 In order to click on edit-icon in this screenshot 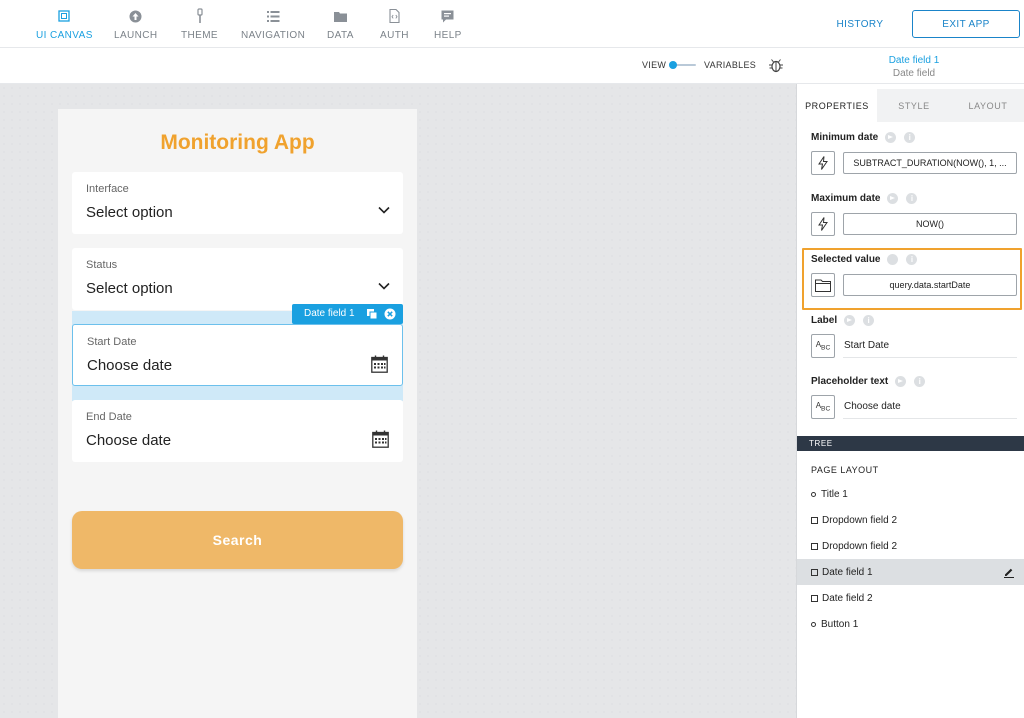, I will do `click(1009, 572)`.